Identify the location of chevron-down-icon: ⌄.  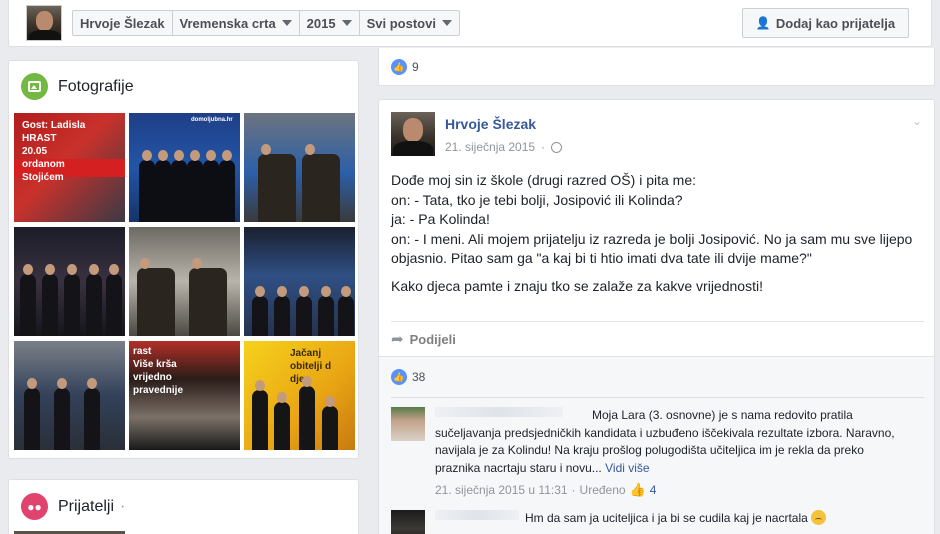
(917, 121).